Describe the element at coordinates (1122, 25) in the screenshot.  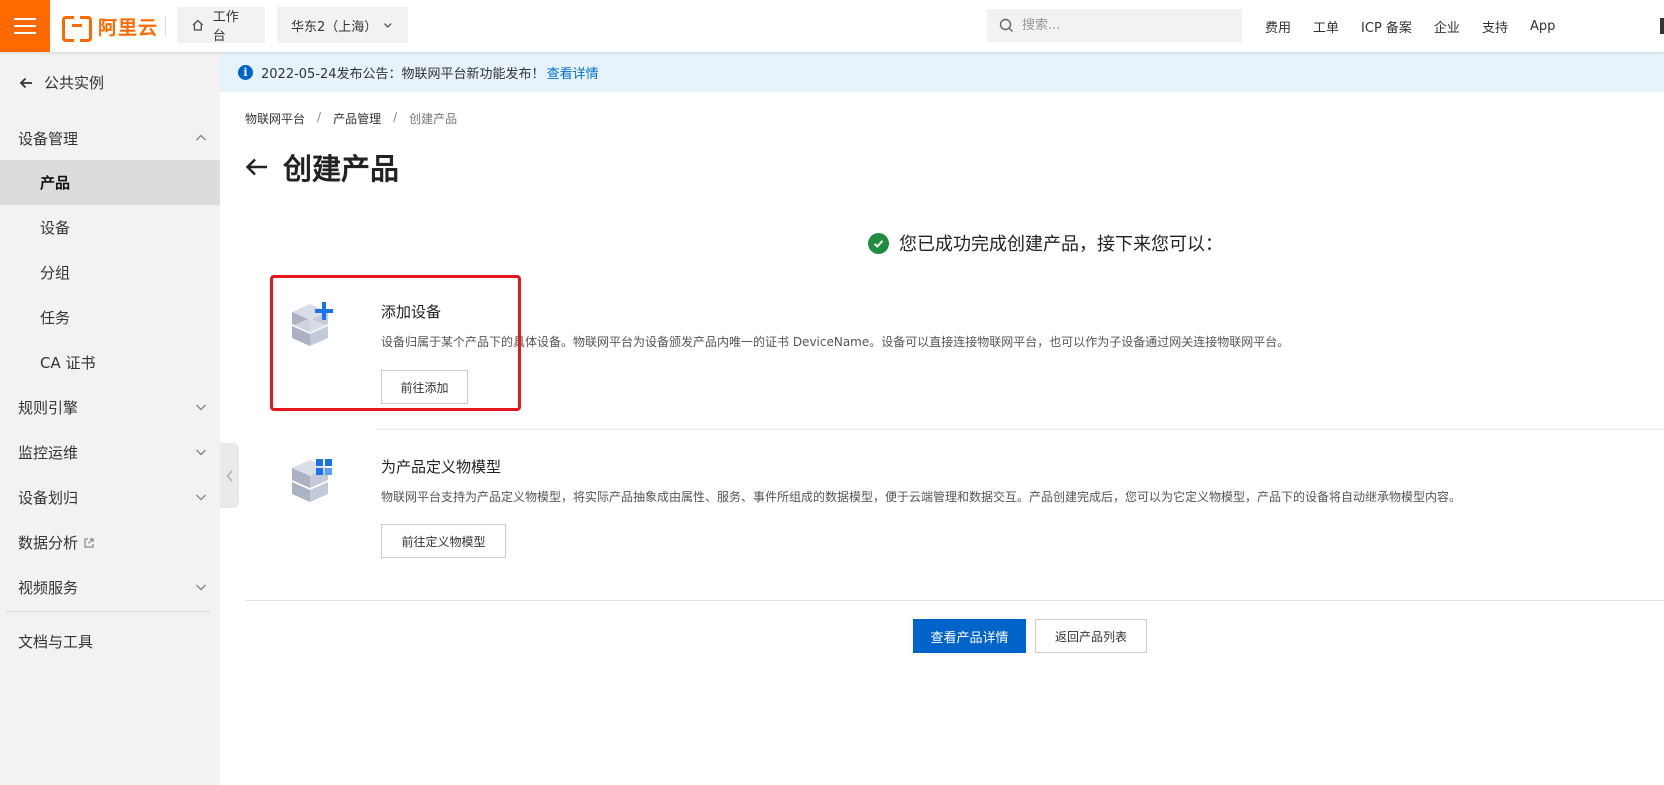
I see `search-input` at that location.